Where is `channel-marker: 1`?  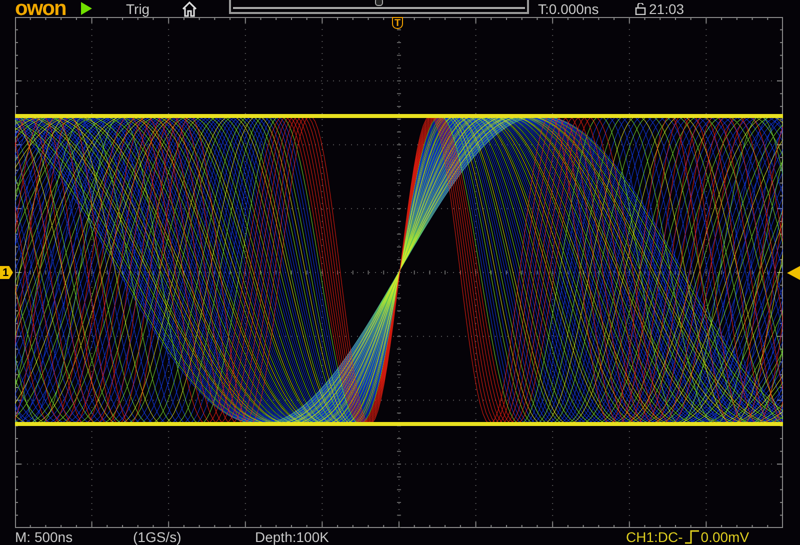
channel-marker: 1 is located at coordinates (6, 272).